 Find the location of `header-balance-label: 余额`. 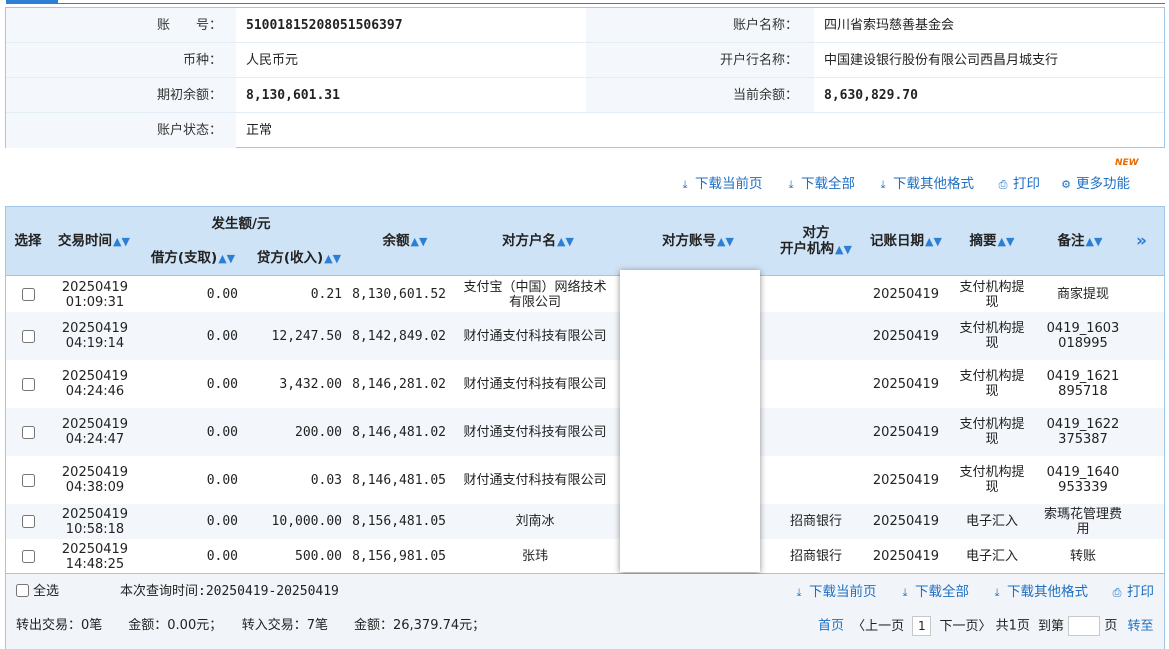

header-balance-label: 余额 is located at coordinates (396, 241).